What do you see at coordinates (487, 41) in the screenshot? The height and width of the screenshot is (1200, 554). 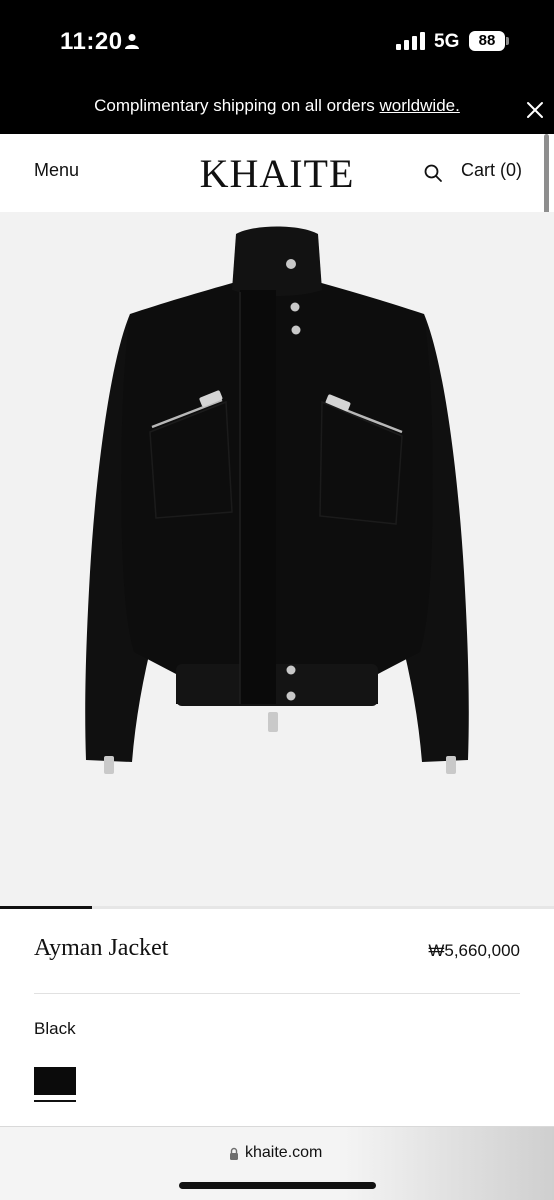 I see `battery-indicator: 88` at bounding box center [487, 41].